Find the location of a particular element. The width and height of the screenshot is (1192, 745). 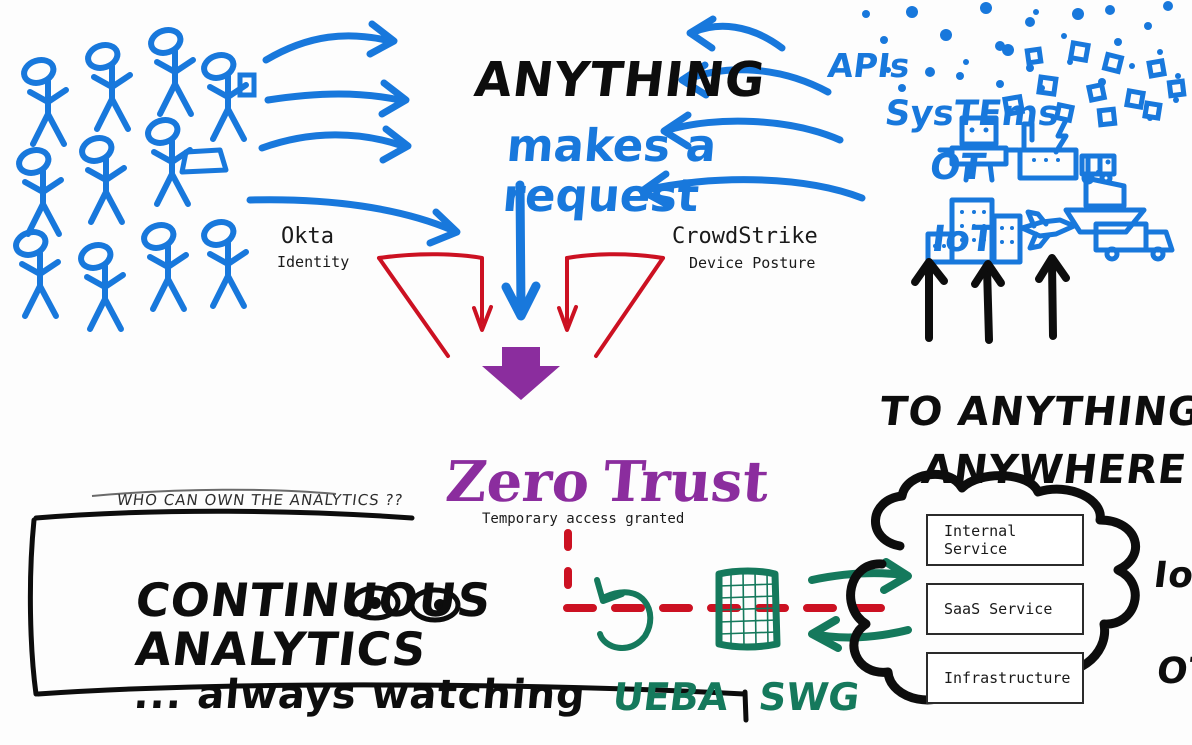

service-box-infrastructure-label: Infrastructure is located at coordinates (1007, 678).